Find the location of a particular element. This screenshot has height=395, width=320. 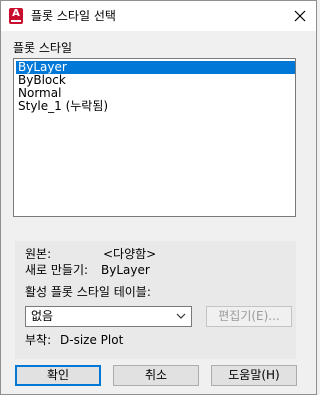

close-button is located at coordinates (300, 16).